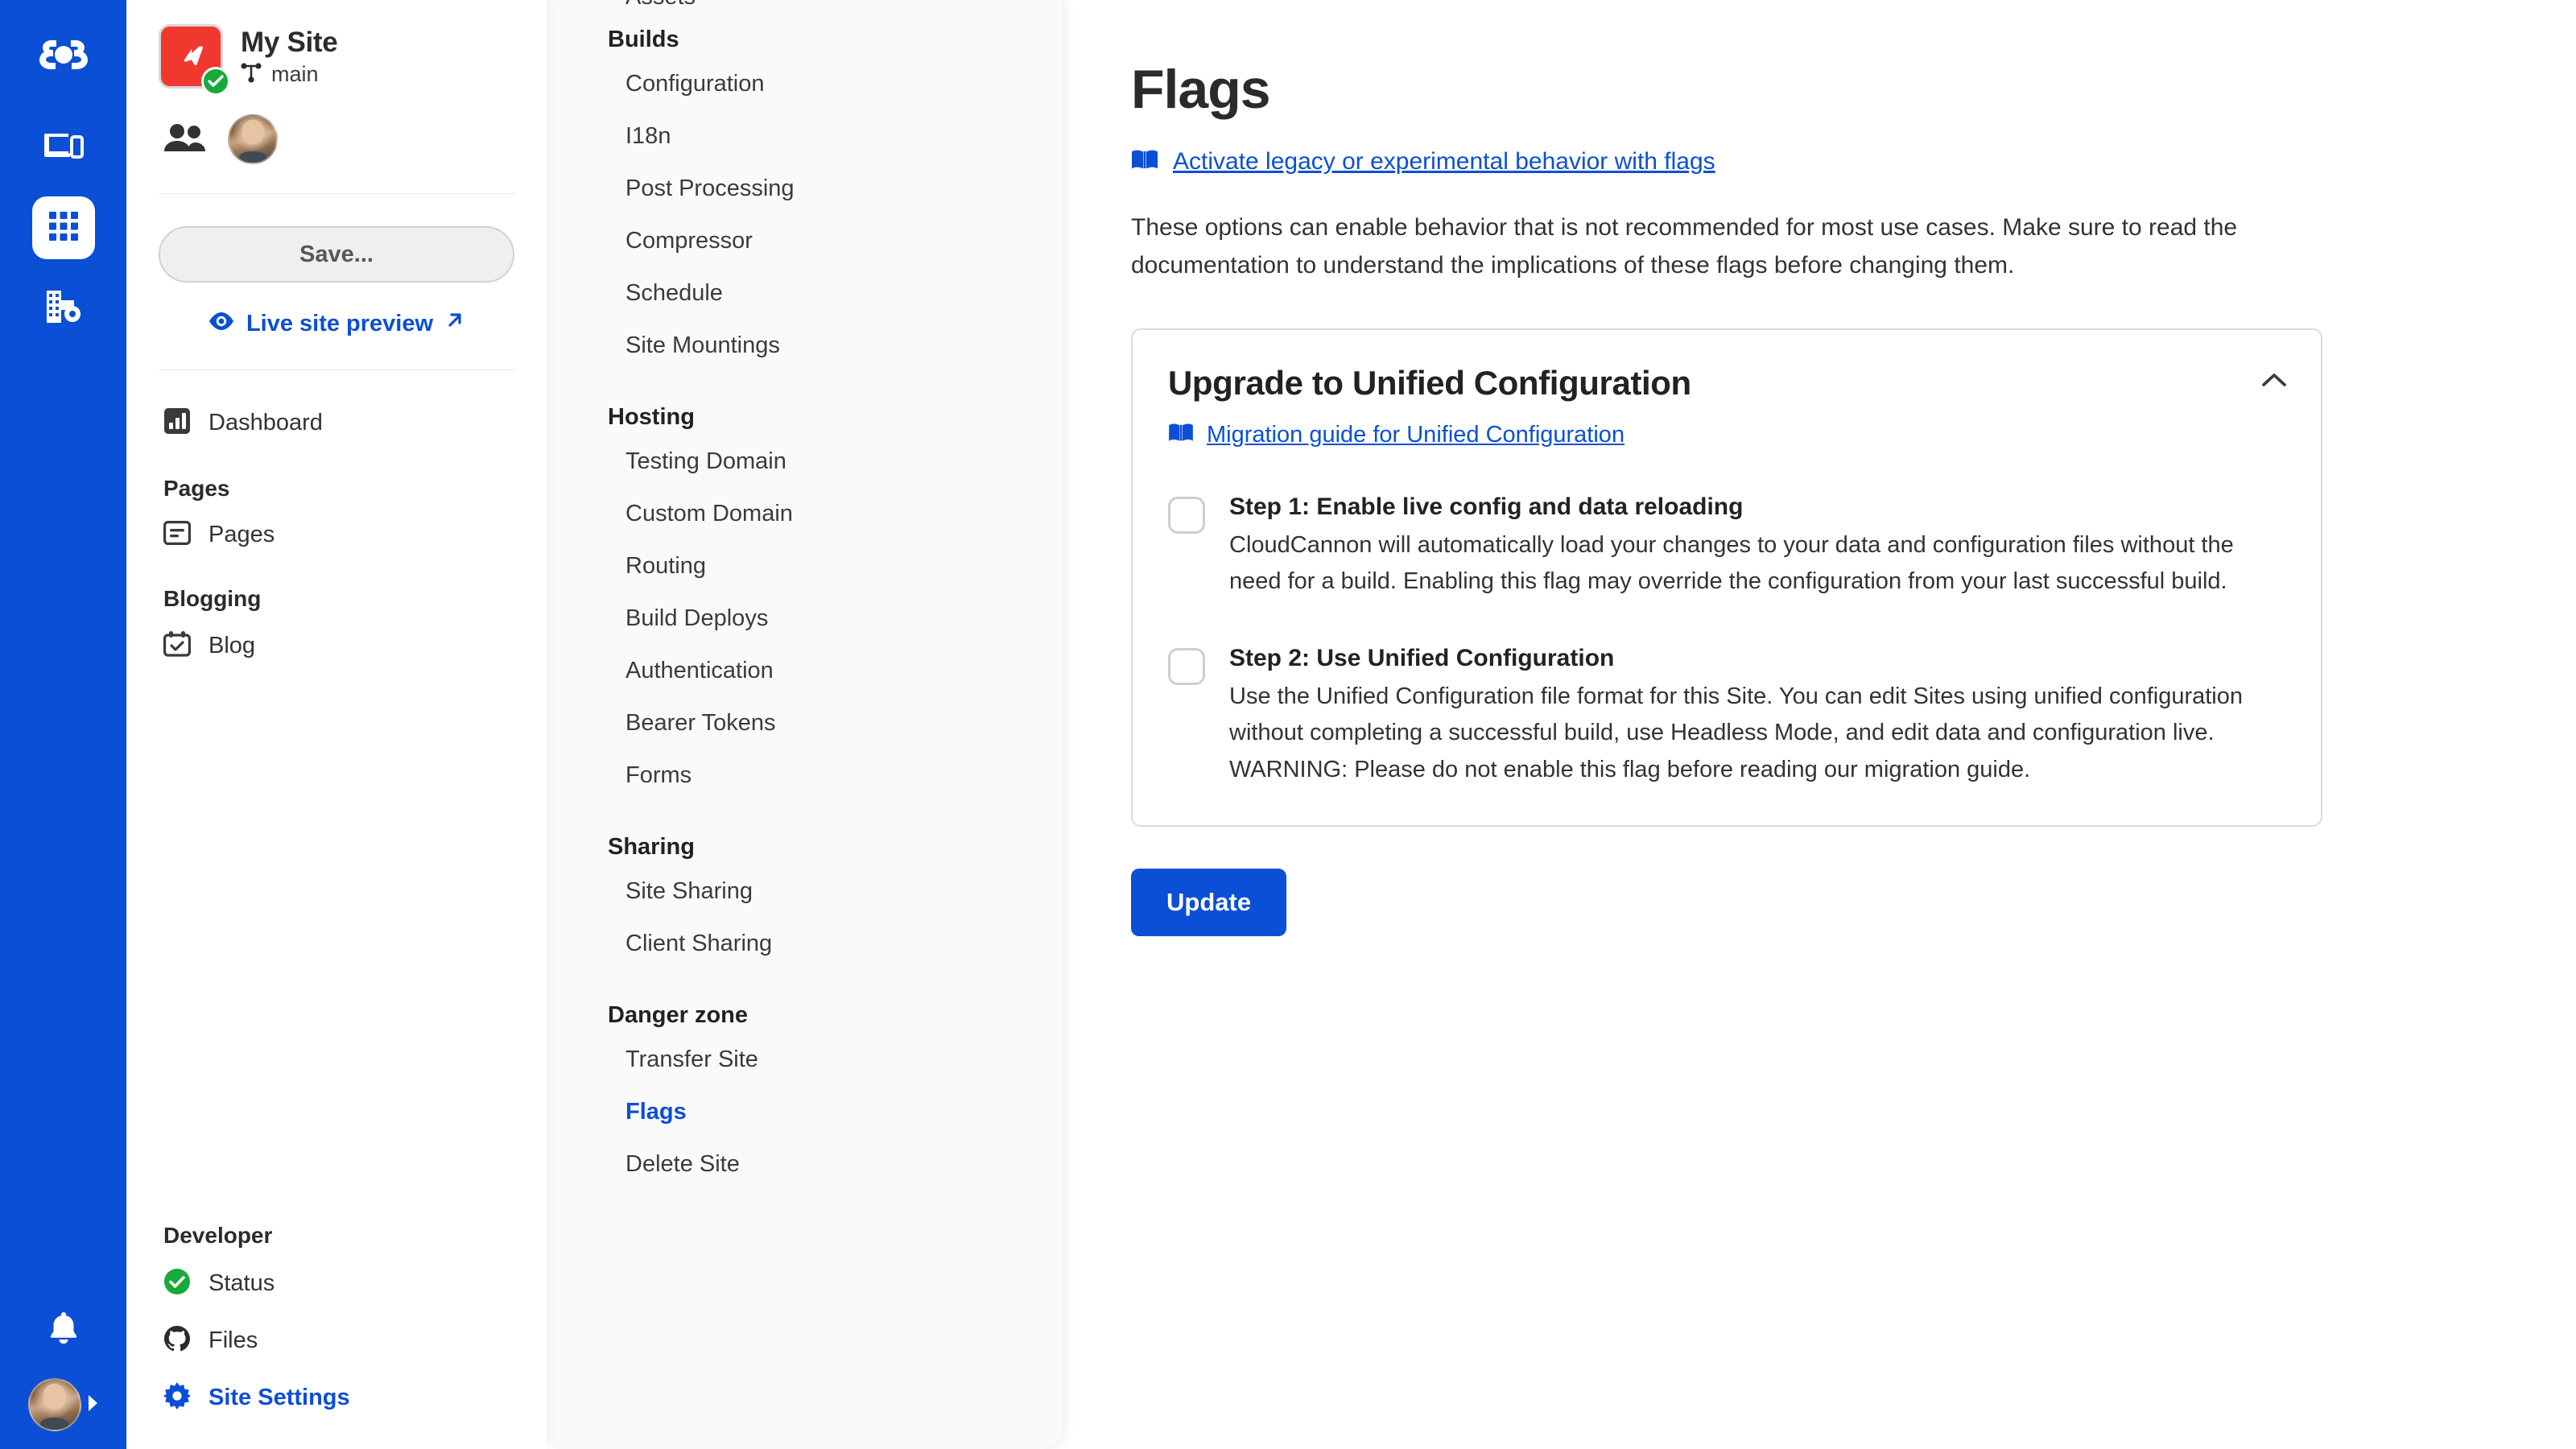 Image resolution: width=2576 pixels, height=1449 pixels. Describe the element at coordinates (651, 847) in the screenshot. I see `settings-group-sharing: Sharing` at that location.